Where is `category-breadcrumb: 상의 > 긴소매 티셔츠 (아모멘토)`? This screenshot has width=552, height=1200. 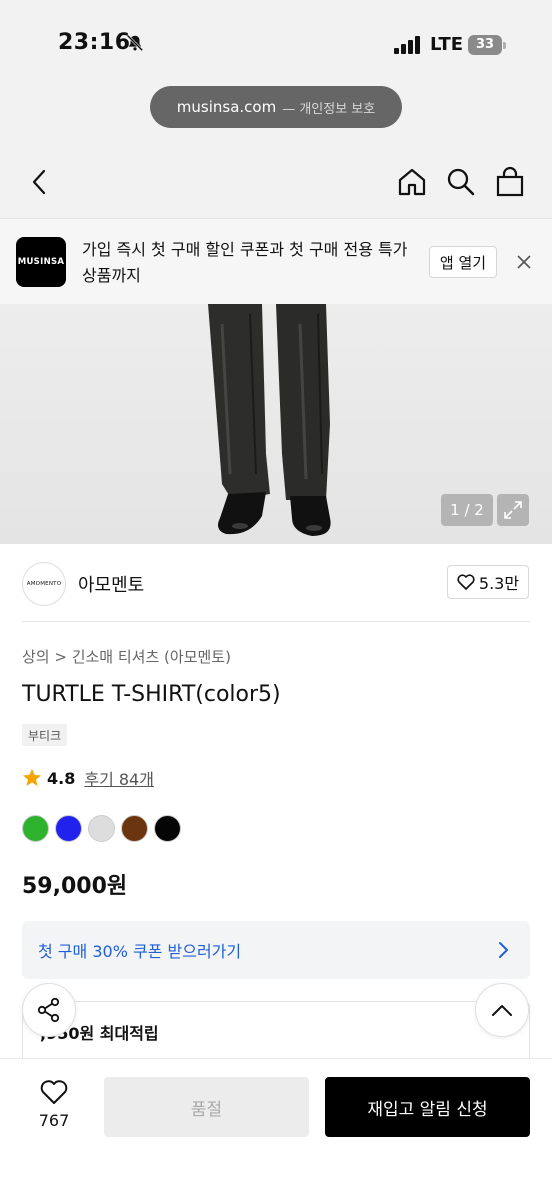 category-breadcrumb: 상의 > 긴소매 티셔츠 (아모멘토) is located at coordinates (126, 656).